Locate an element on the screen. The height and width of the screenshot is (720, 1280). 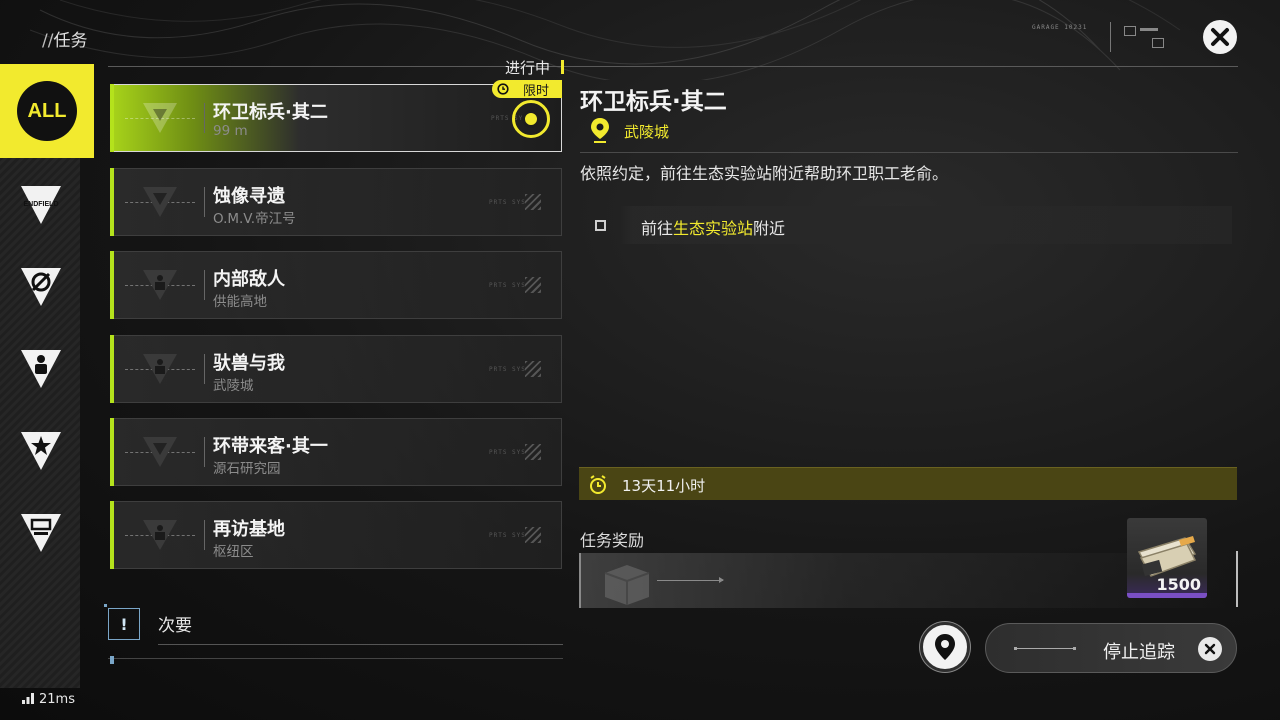
time-remaining-text: 13天11小时 is located at coordinates (664, 486).